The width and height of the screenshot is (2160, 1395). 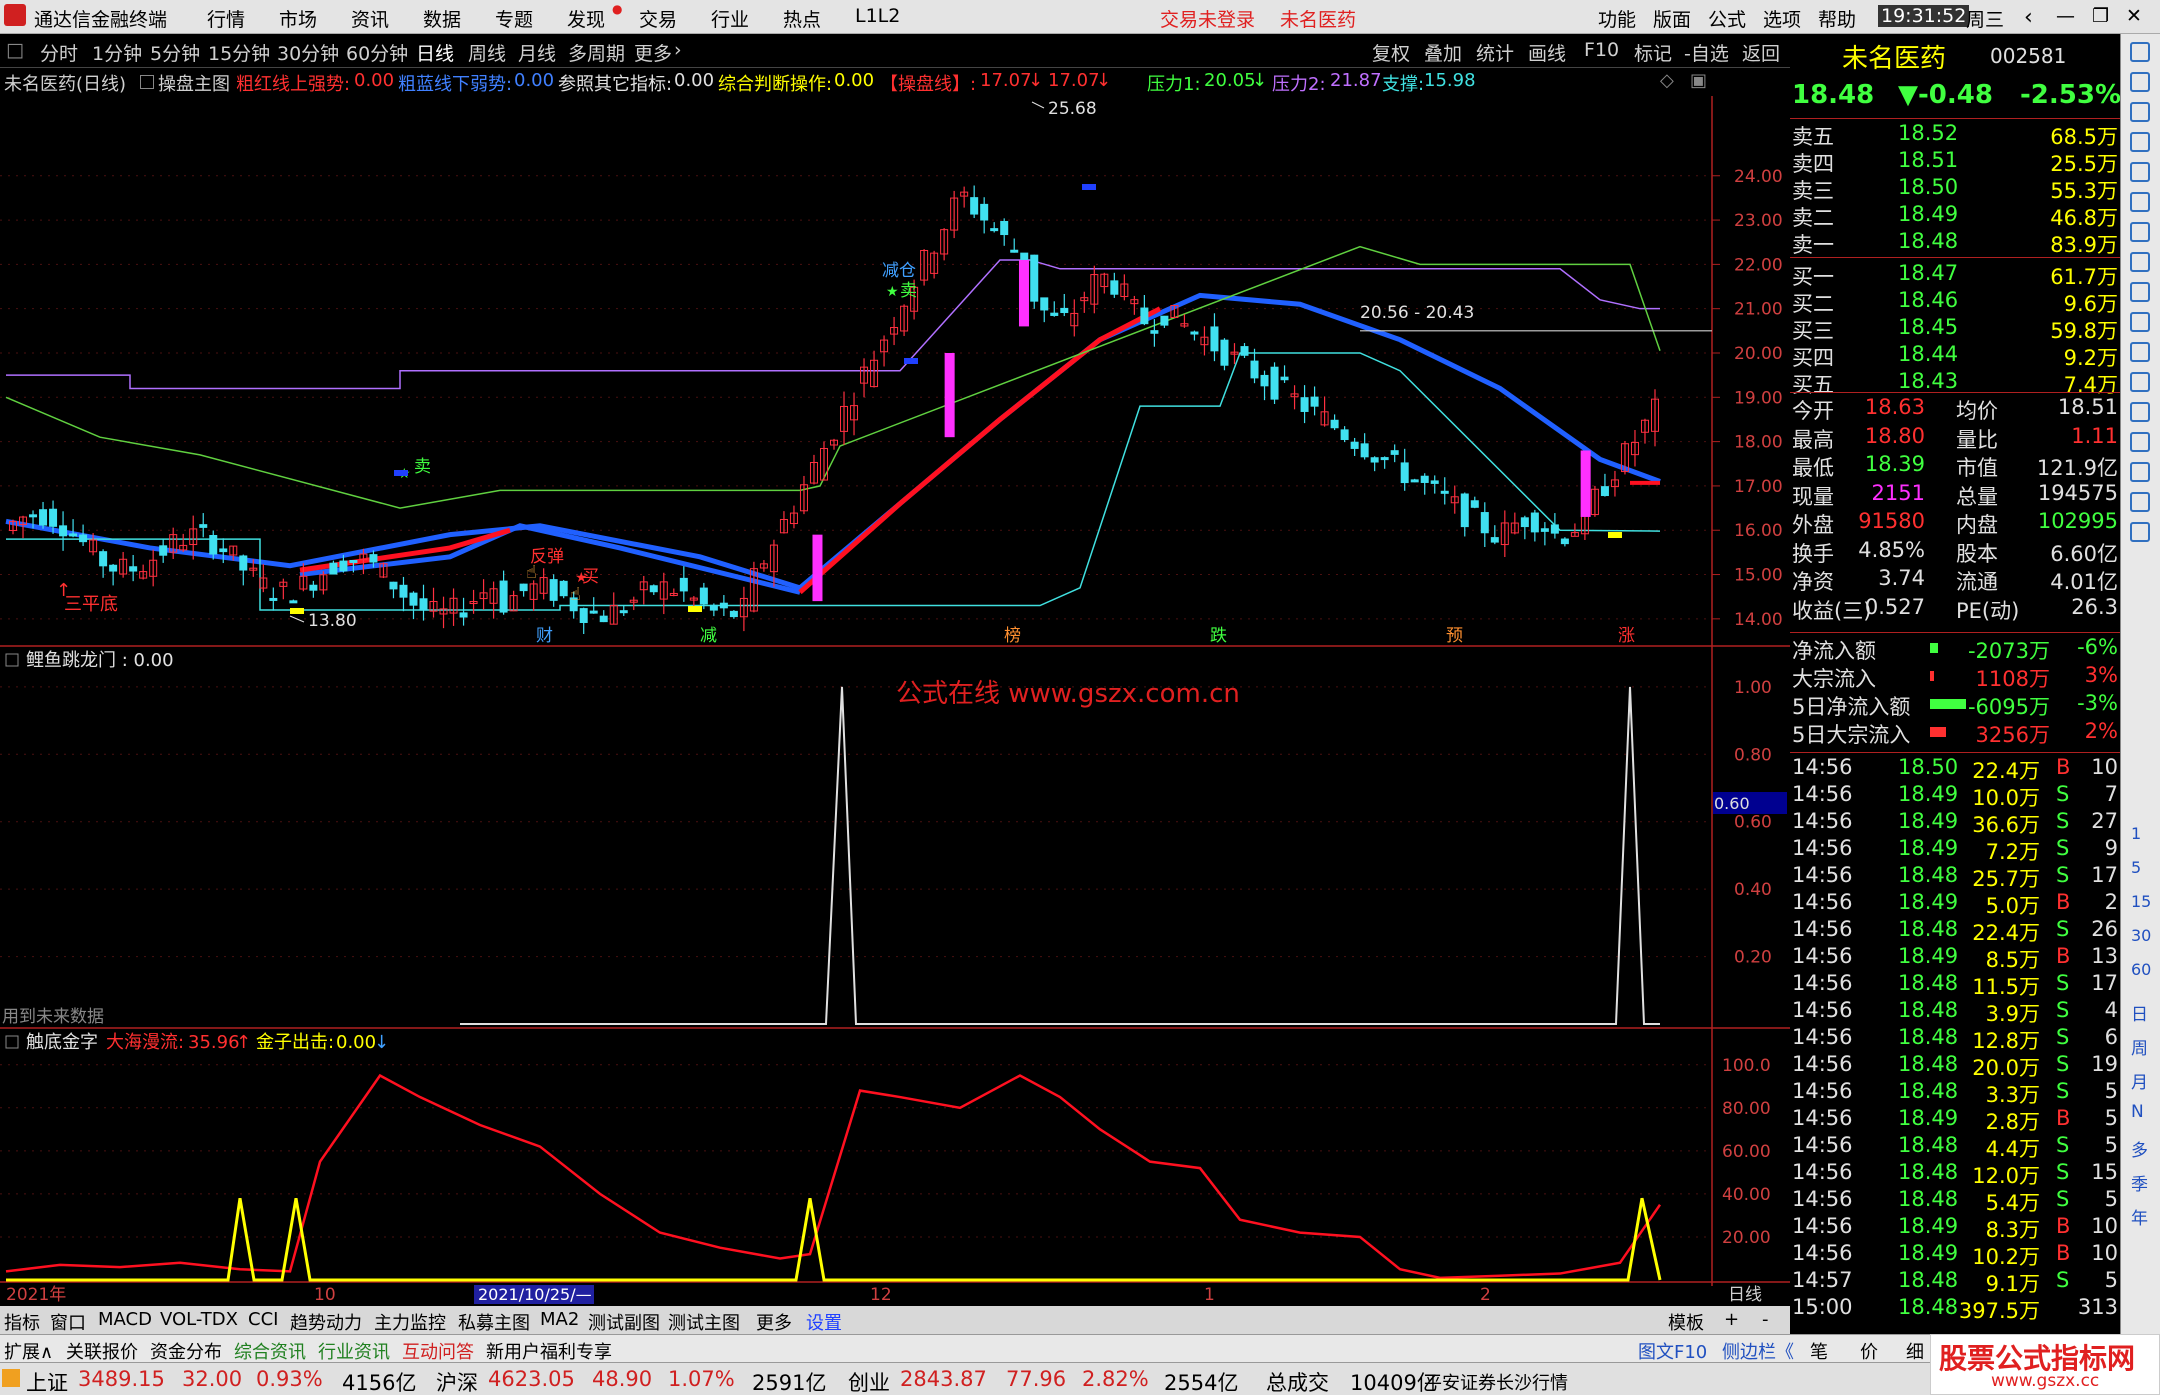 What do you see at coordinates (2139, 1148) in the screenshot?
I see `period-shortcut: 多` at bounding box center [2139, 1148].